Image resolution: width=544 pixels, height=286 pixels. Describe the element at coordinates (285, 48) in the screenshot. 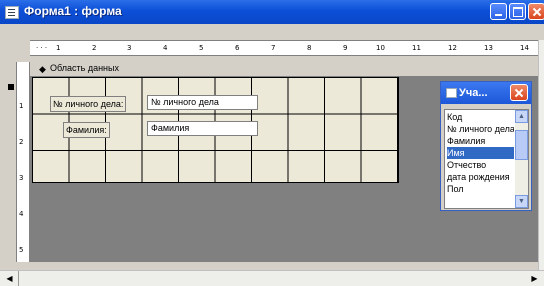

I see `horizontal-ruler: · · · 1 2 3 4 5 6 7 8 9 10 11 12 13 14` at that location.